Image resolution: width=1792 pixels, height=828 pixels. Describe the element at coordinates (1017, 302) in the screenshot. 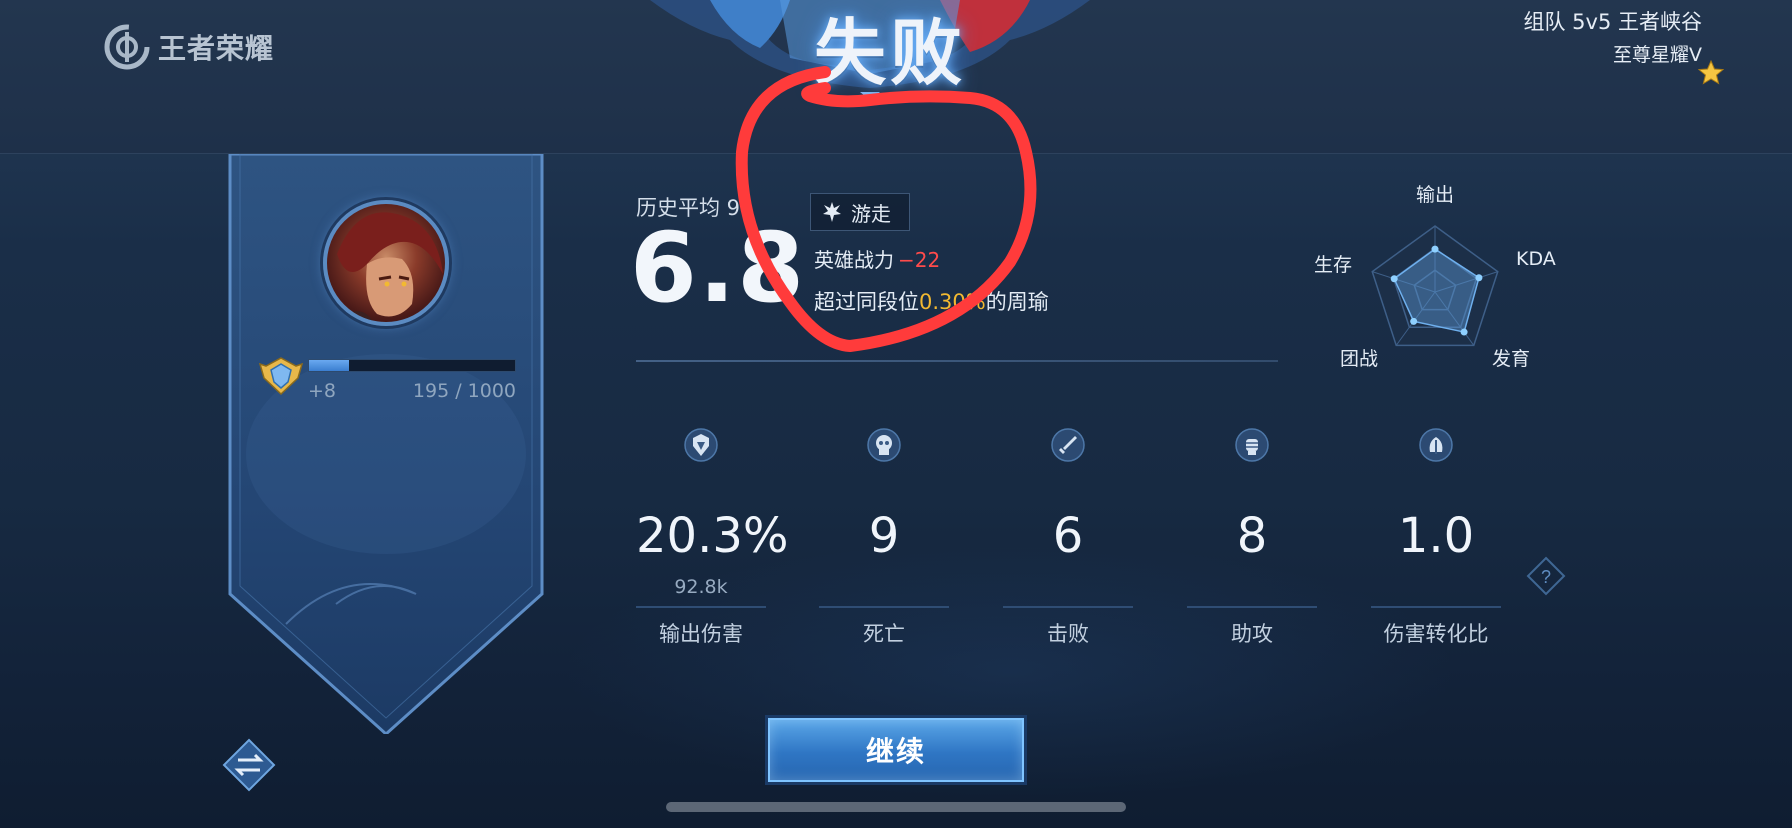

I see `surpass-suffix: 的周瑜` at that location.